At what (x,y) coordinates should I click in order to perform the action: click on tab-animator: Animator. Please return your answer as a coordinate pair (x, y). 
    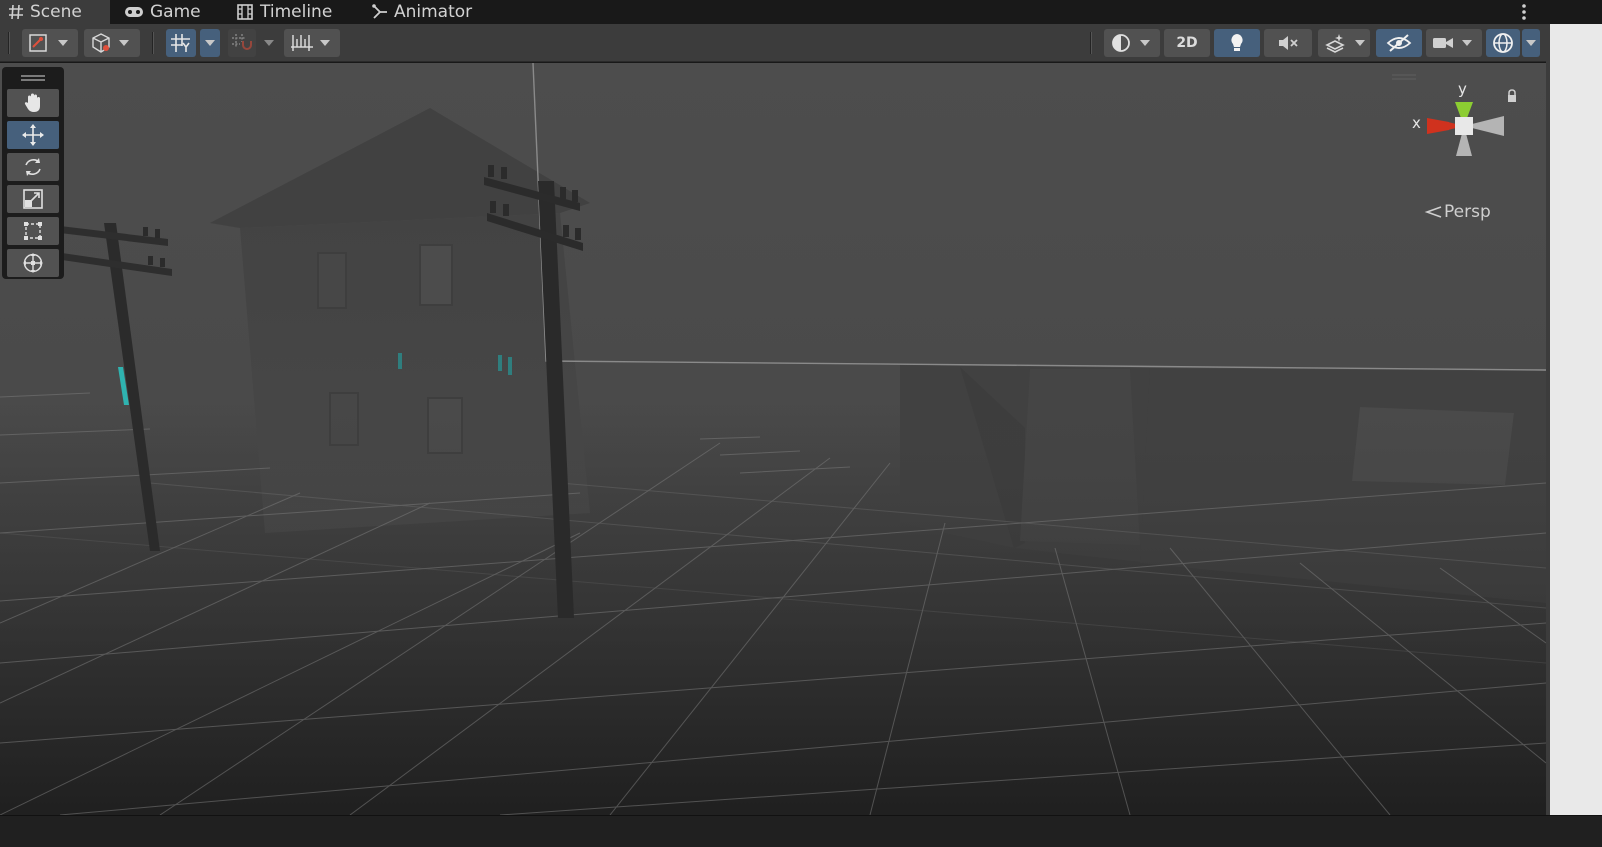
    Looking at the image, I should click on (432, 12).